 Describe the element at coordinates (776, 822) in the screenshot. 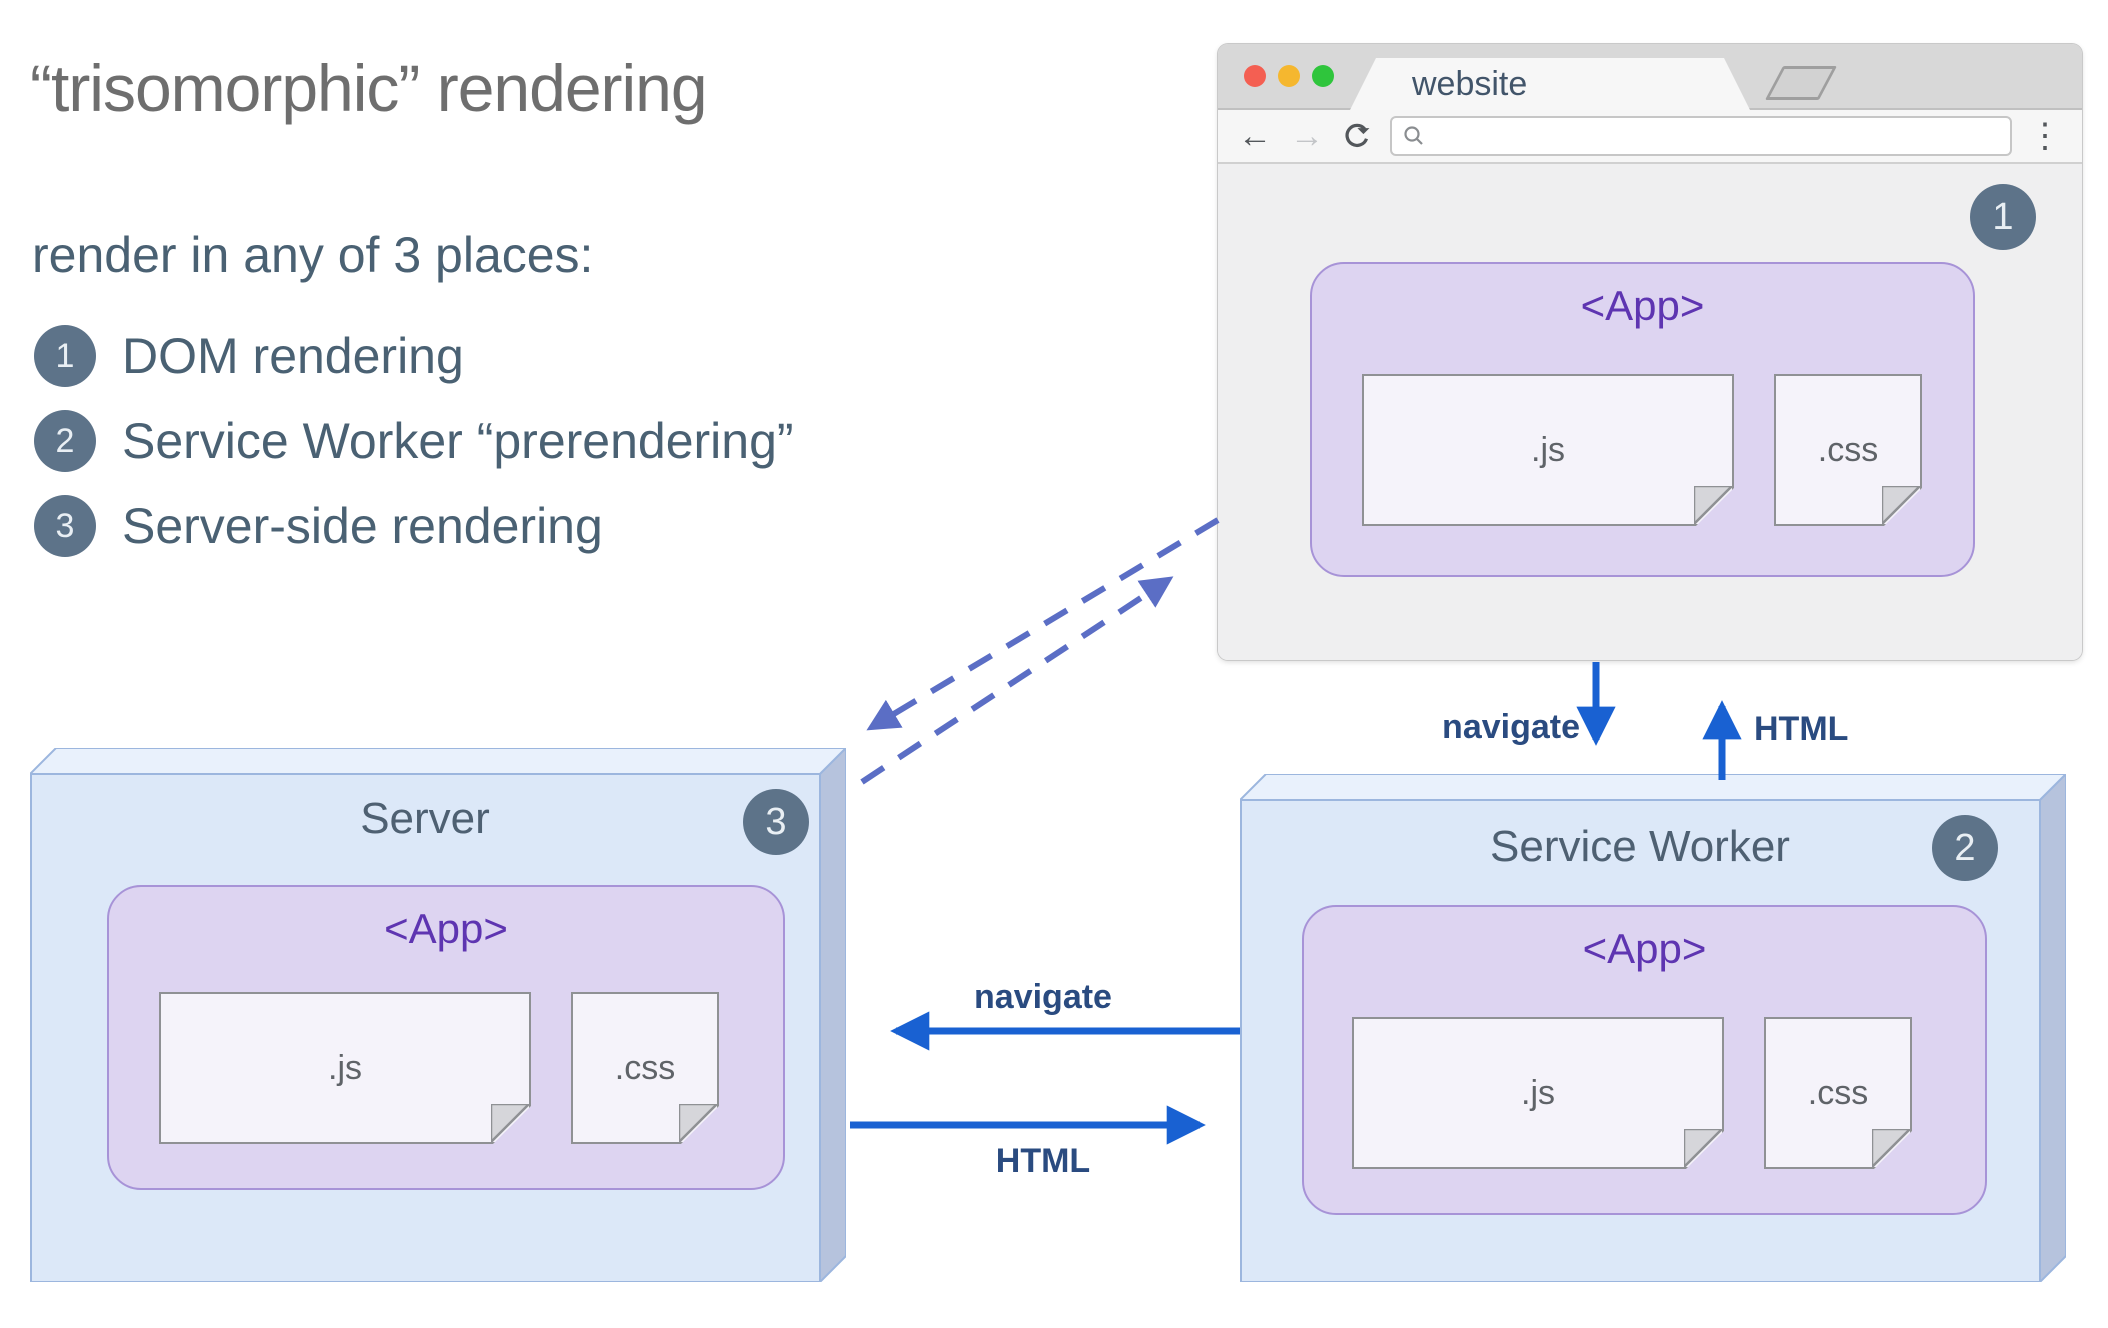

I see `step-badge-3: 3` at that location.